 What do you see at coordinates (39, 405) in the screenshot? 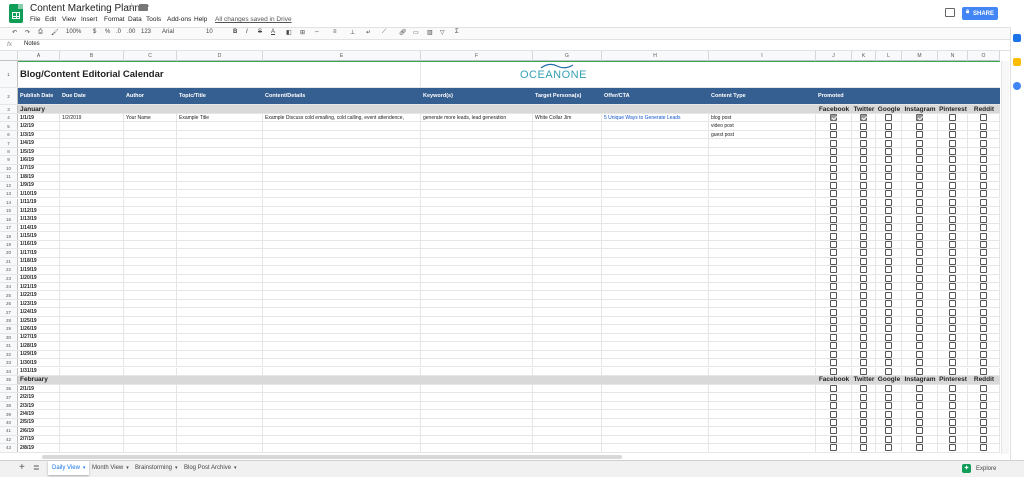
I see `publish-date: 2/3/19` at bounding box center [39, 405].